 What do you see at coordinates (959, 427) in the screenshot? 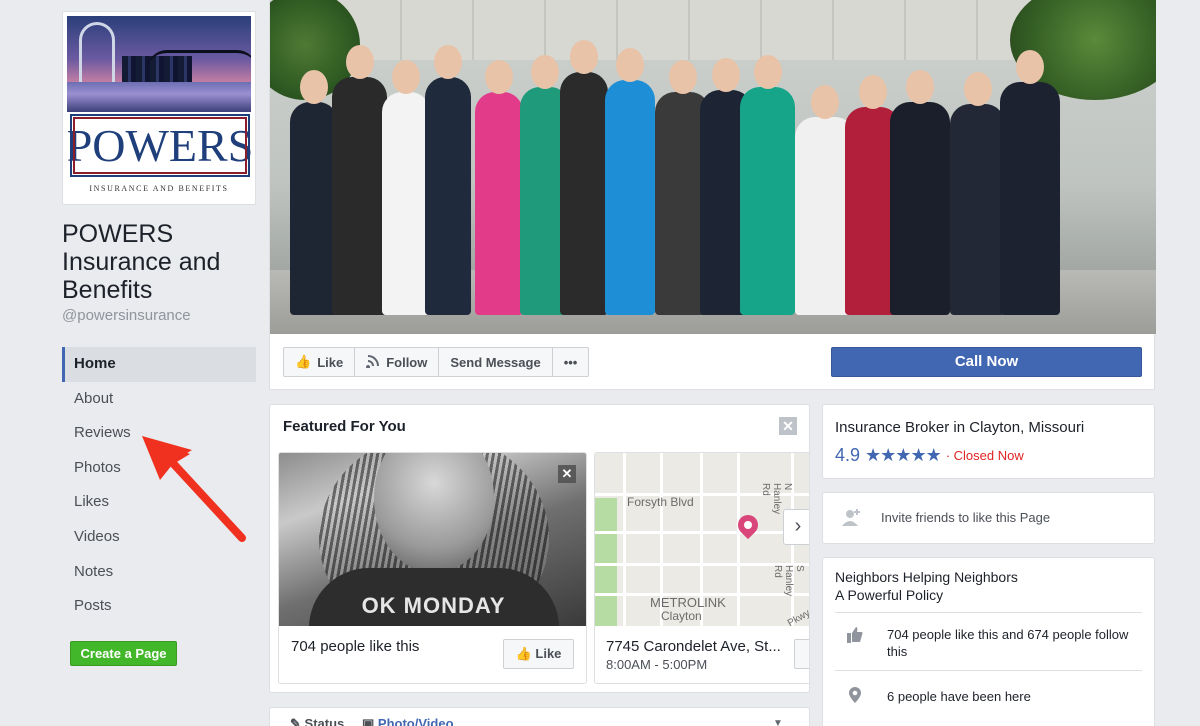
I see `page-category: Insurance Broker in Clayton, Missouri` at bounding box center [959, 427].